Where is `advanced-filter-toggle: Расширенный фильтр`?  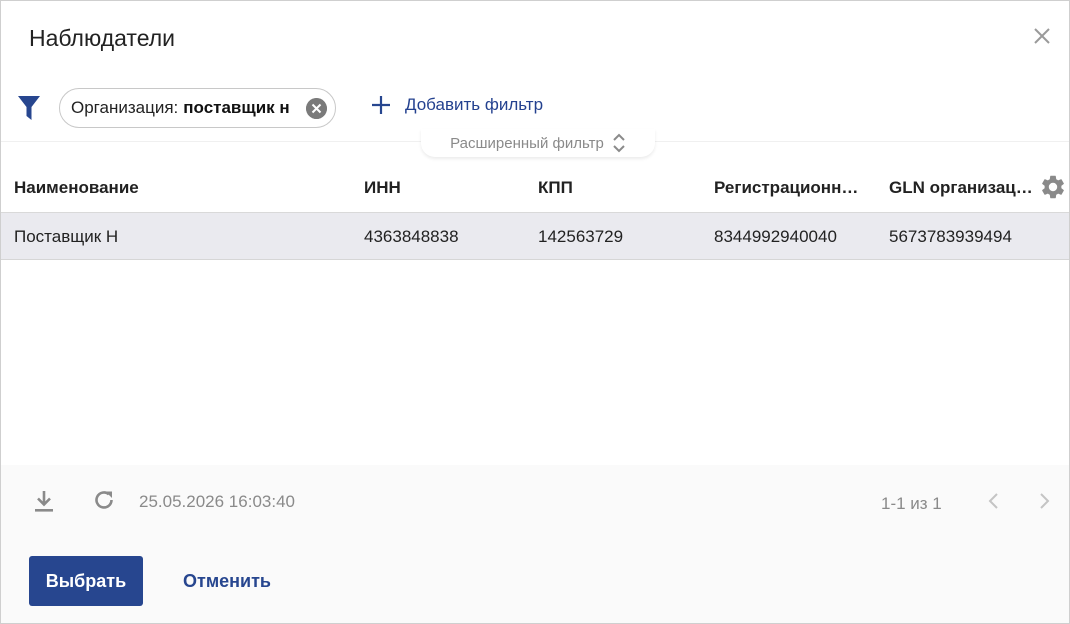 advanced-filter-toggle: Расширенный фильтр is located at coordinates (538, 143).